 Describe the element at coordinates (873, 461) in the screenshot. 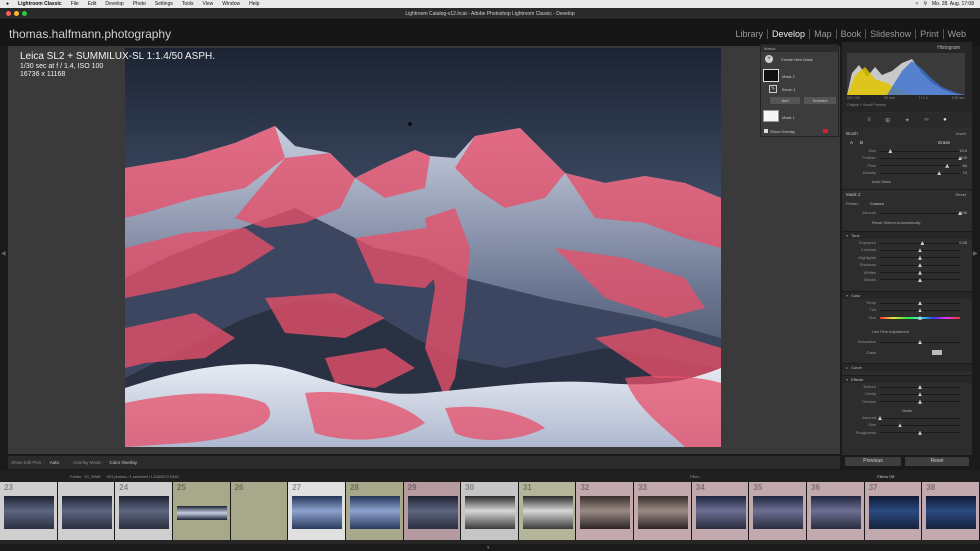

I see `previous-button: Previous` at that location.